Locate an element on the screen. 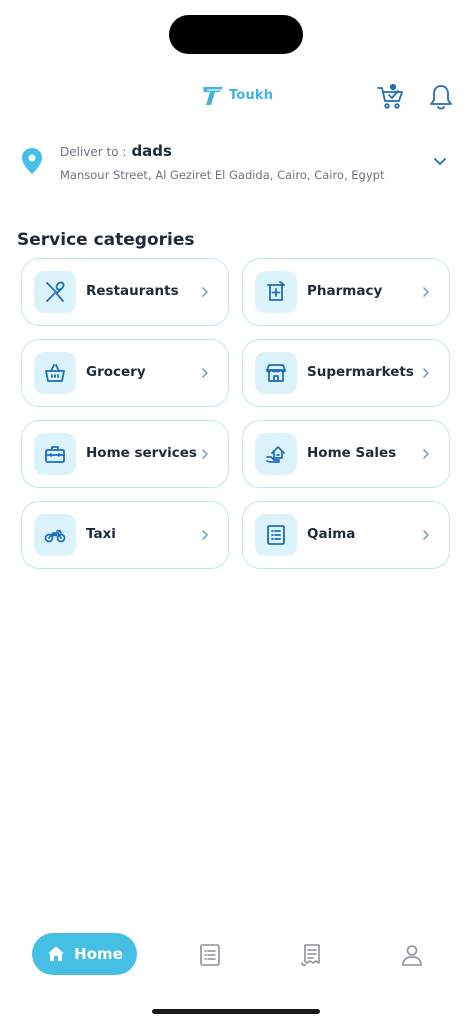 This screenshot has height=1024, width=471. app-logo: Toukh is located at coordinates (236, 95).